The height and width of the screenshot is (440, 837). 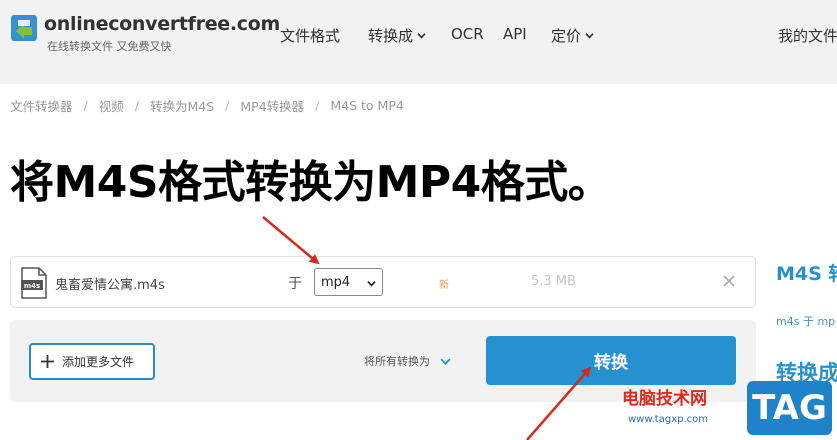 I want to click on nav-label: API, so click(x=515, y=34).